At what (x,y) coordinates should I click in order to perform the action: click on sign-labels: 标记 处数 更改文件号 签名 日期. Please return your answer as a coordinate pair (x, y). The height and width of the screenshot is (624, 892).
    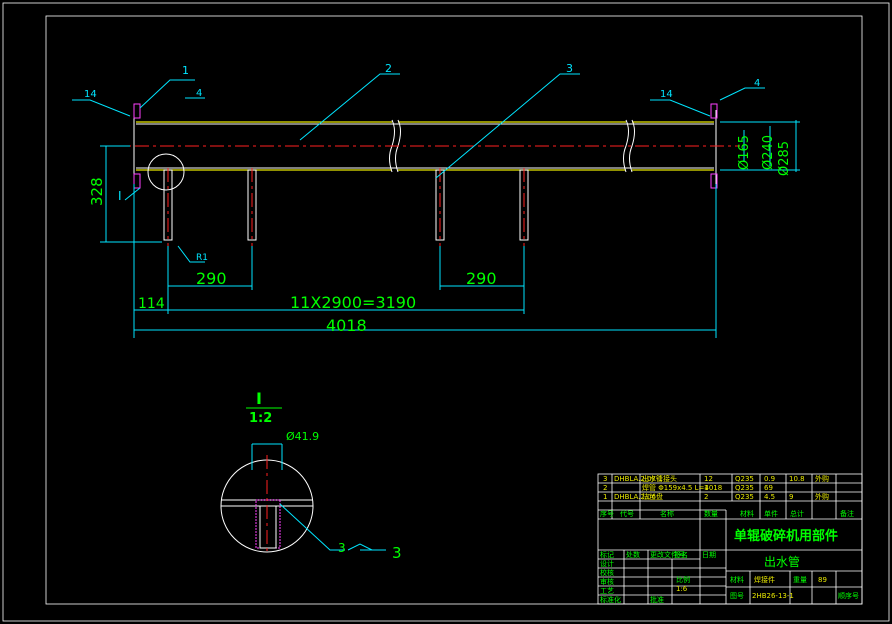
    Looking at the image, I should click on (658, 554).